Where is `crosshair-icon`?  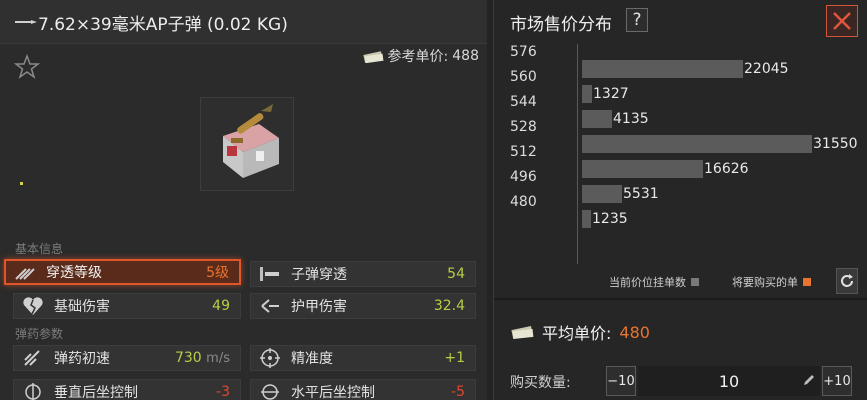
crosshair-icon is located at coordinates (270, 358).